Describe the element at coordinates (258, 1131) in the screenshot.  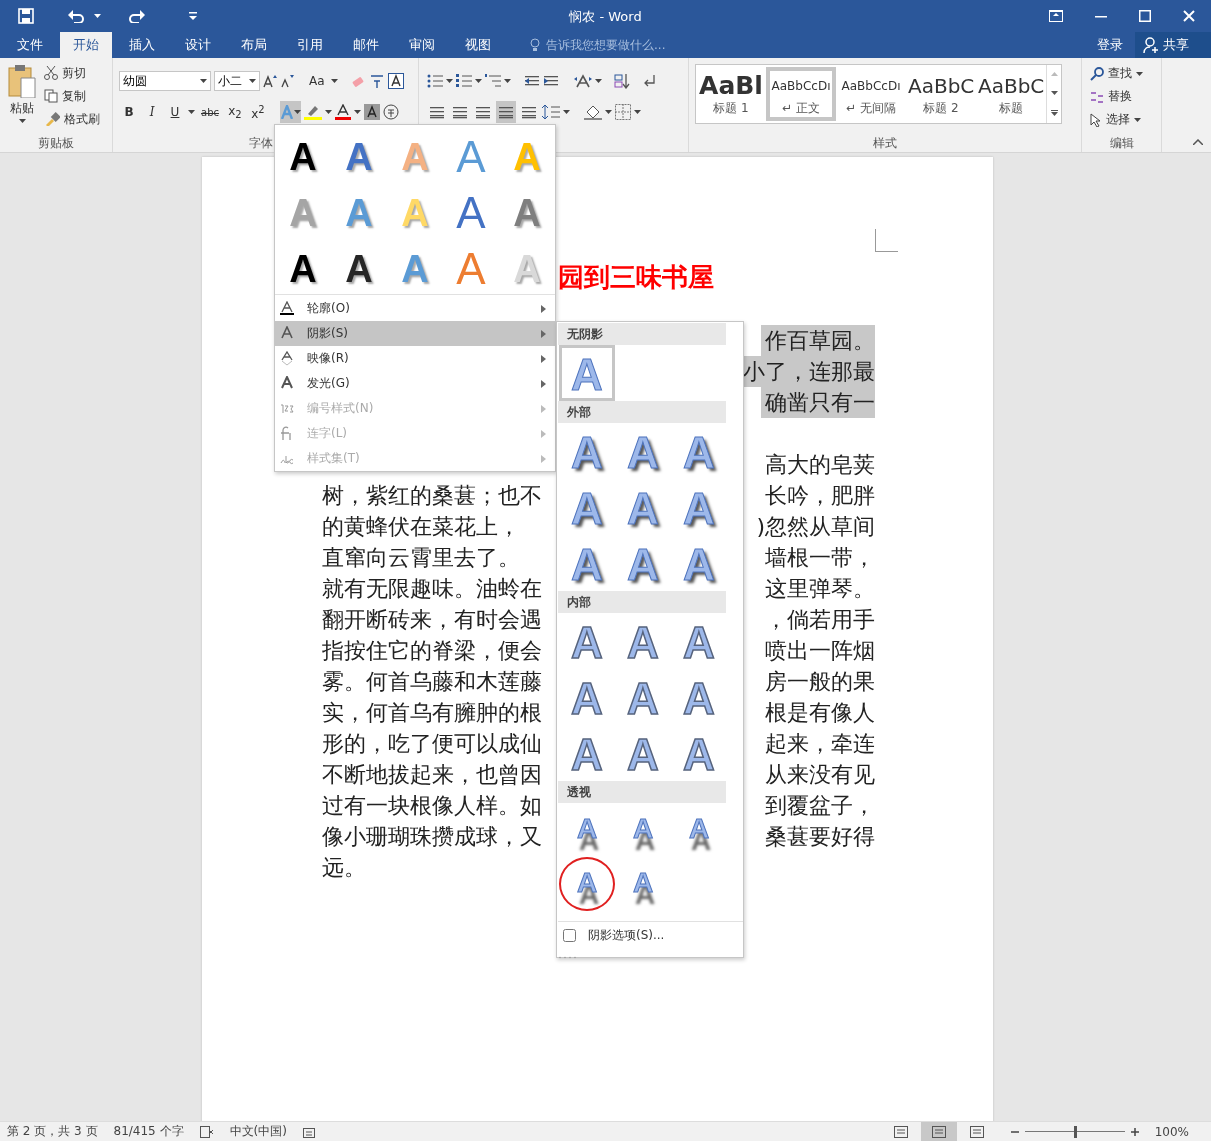
I see `language-status: 中文(中国)` at that location.